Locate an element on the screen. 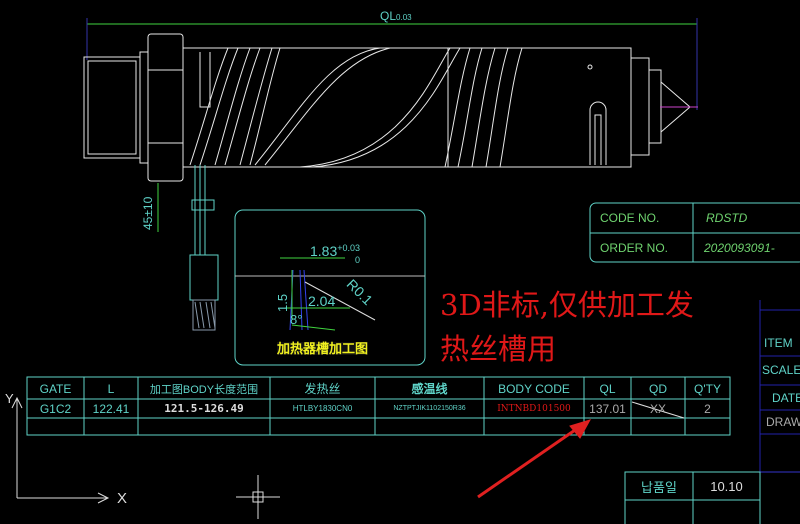 This screenshot has width=800, height=524. detail-dim-width: 1.83+0.03 is located at coordinates (335, 251).